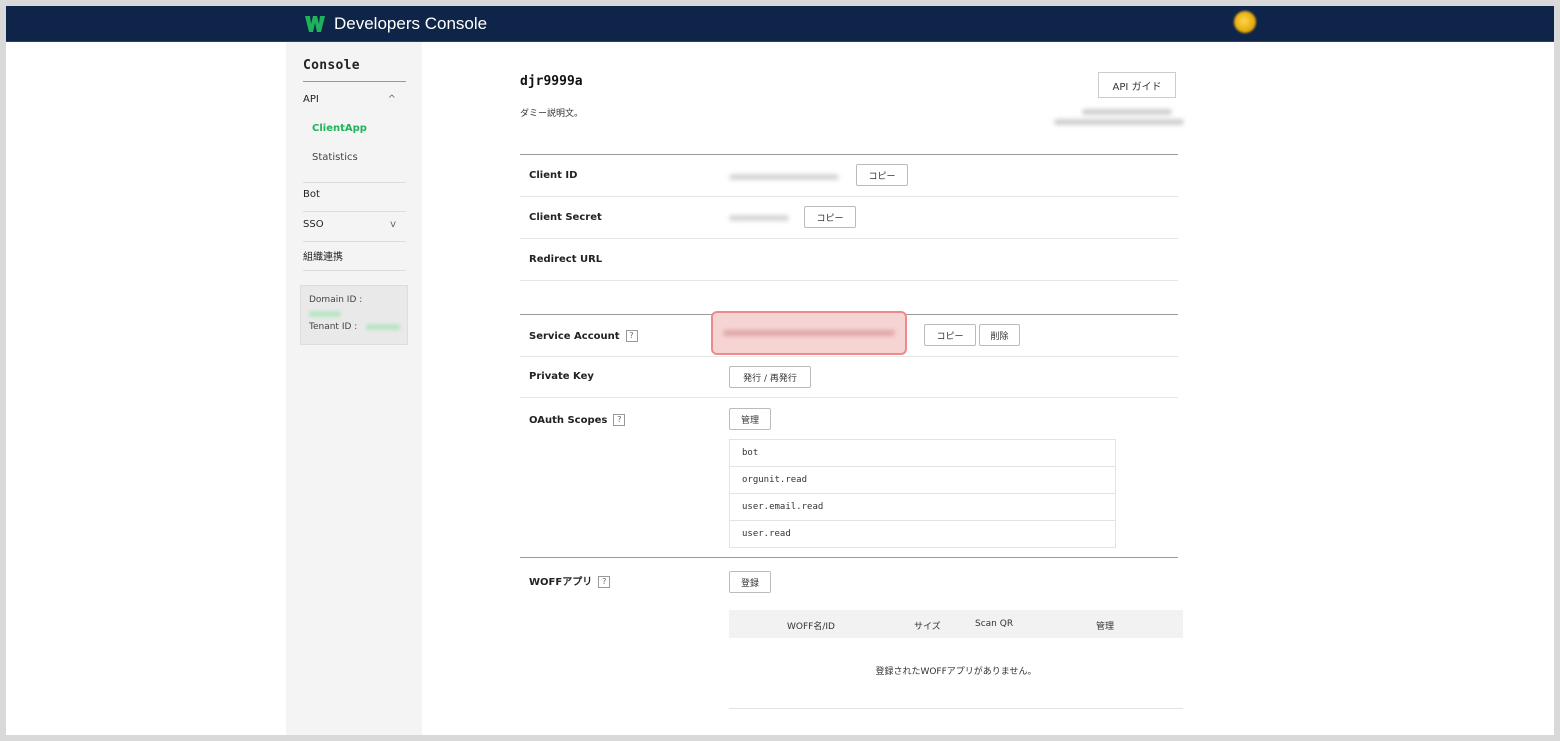  Describe the element at coordinates (311, 99) in the screenshot. I see `sidebar-item-label: API` at that location.